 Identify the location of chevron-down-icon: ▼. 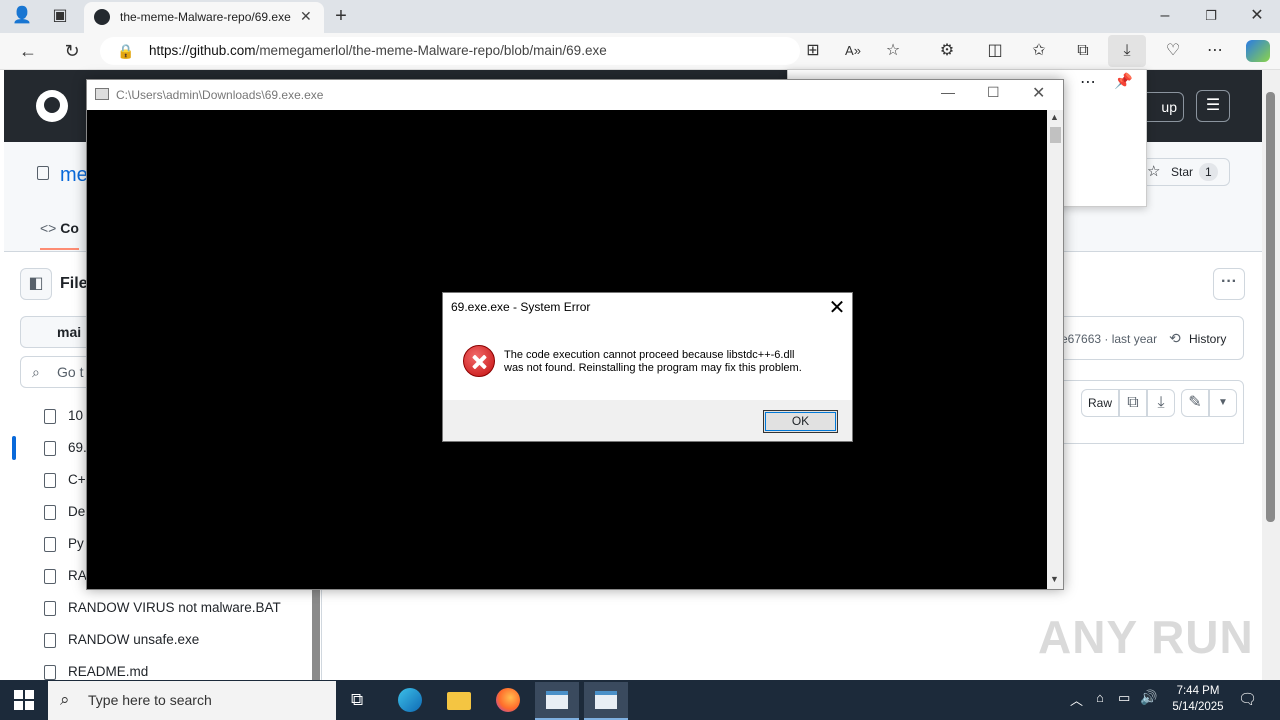
(1223, 403).